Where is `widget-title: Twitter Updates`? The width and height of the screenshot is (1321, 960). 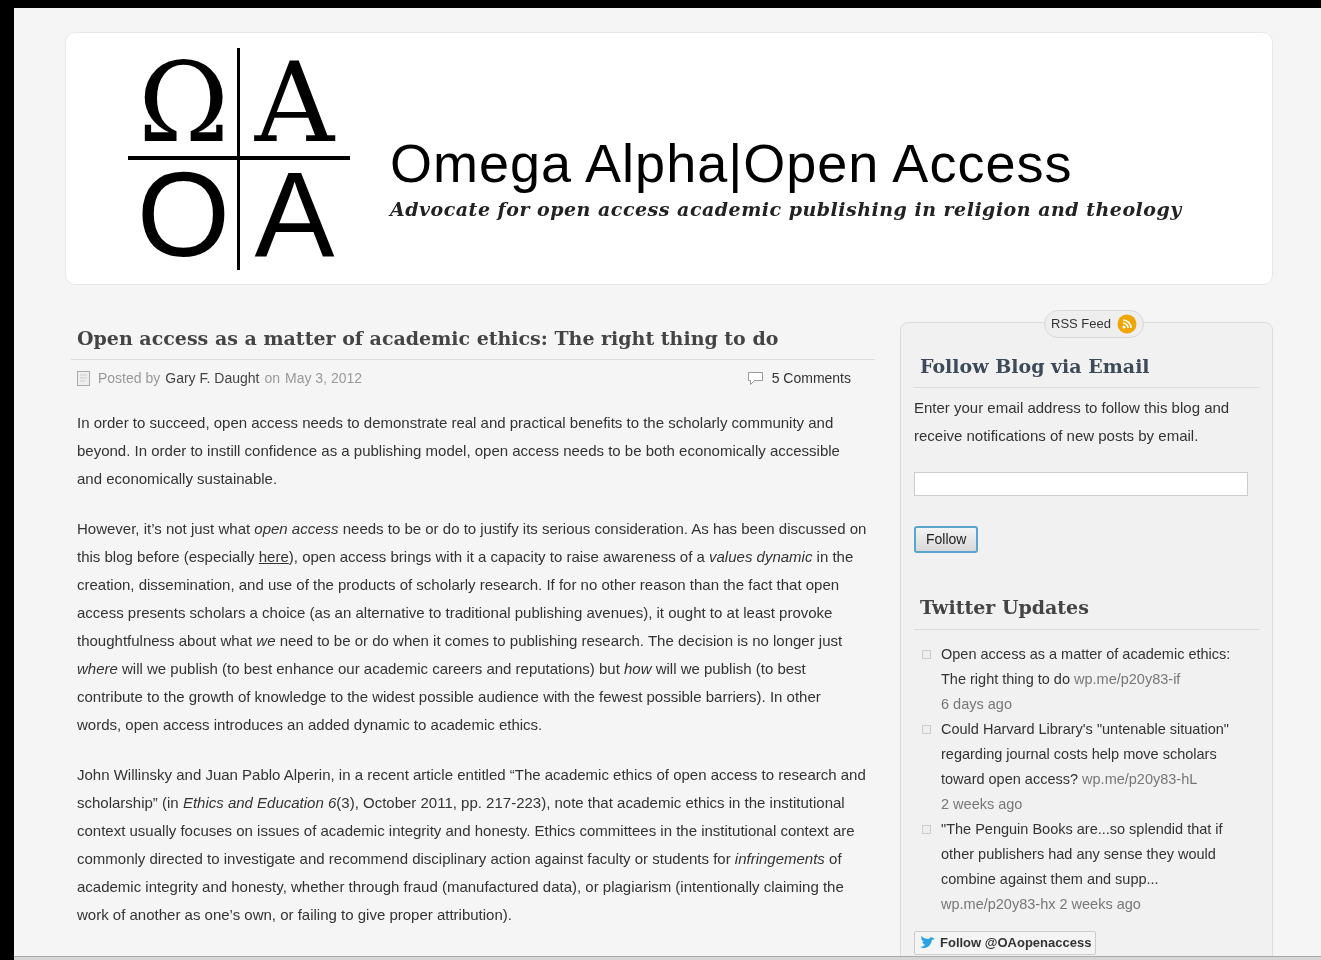 widget-title: Twitter Updates is located at coordinates (1087, 611).